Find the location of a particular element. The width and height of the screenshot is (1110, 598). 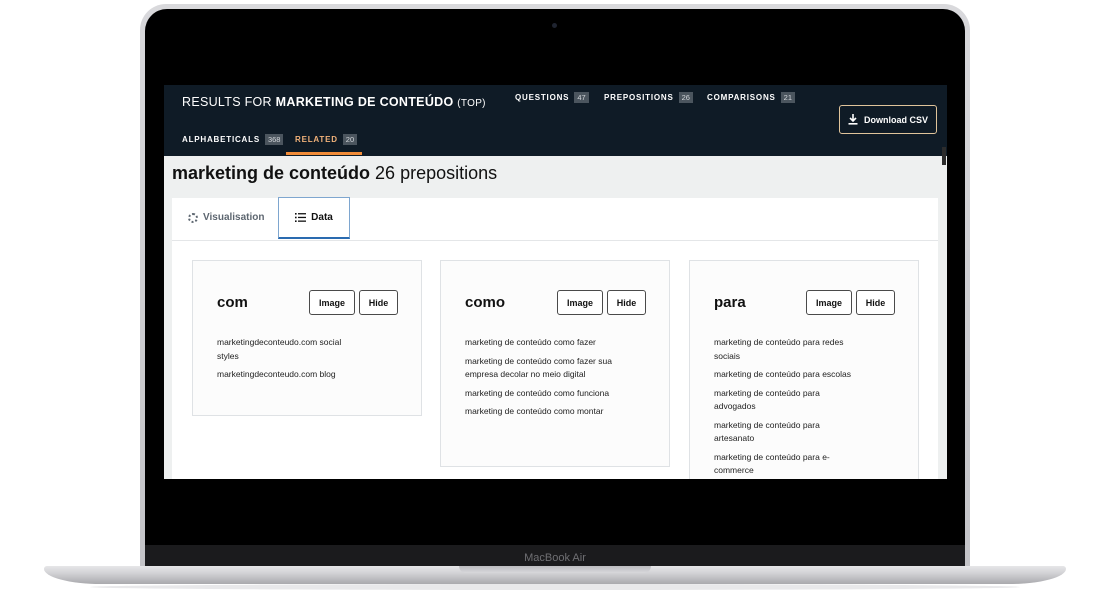

list-item: marketing de conteúdo para artesanato is located at coordinates (784, 432).